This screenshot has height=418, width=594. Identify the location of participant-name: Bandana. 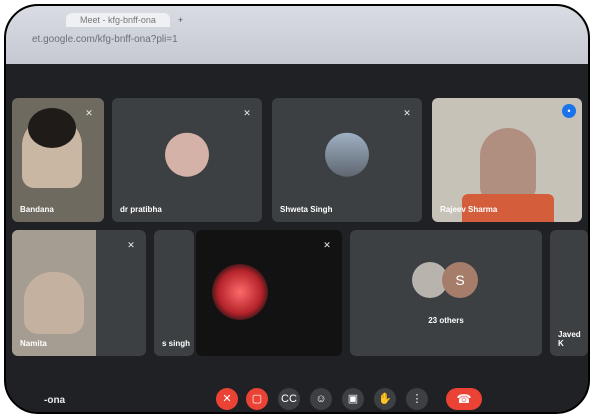
(37, 209).